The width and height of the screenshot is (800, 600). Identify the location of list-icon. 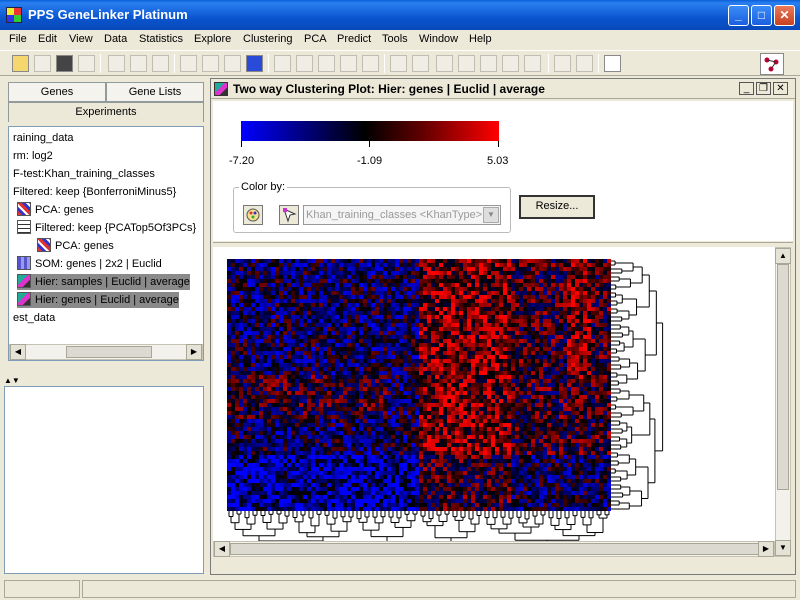
(210, 63).